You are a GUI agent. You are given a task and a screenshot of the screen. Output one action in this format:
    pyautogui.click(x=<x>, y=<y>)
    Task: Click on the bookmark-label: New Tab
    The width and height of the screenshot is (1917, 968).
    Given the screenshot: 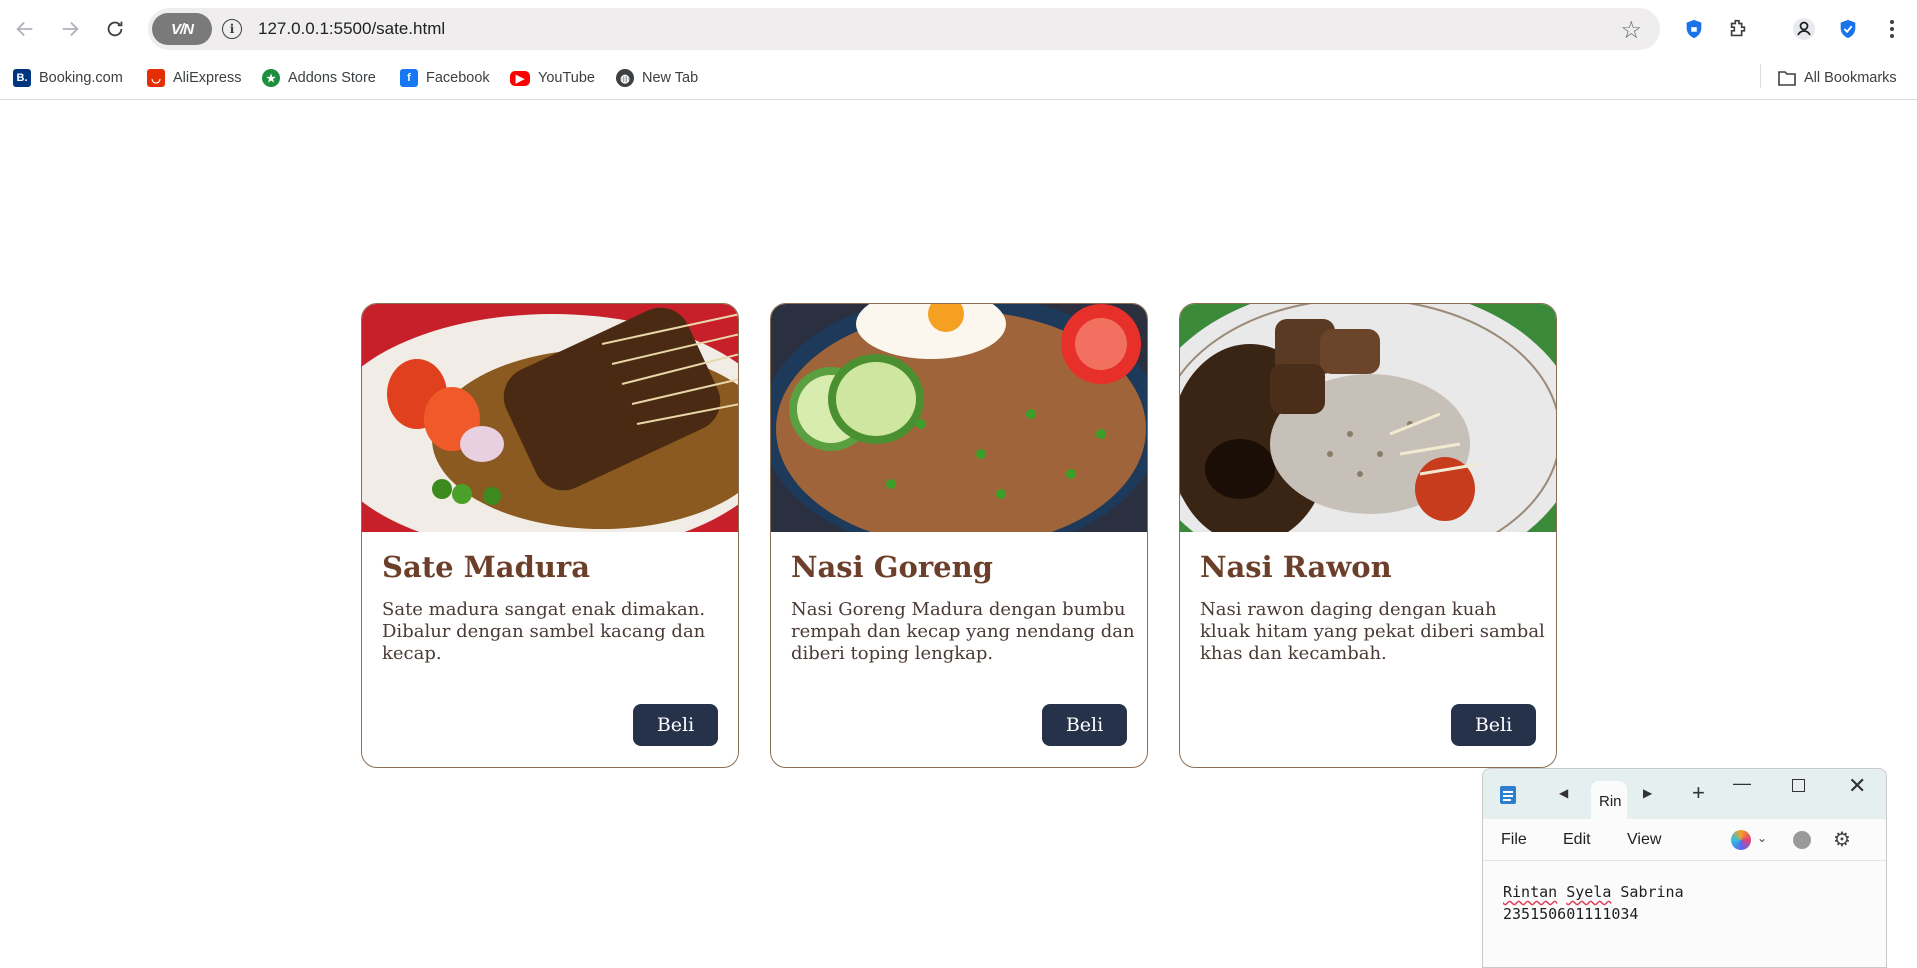 What is the action you would take?
    pyautogui.click(x=670, y=78)
    